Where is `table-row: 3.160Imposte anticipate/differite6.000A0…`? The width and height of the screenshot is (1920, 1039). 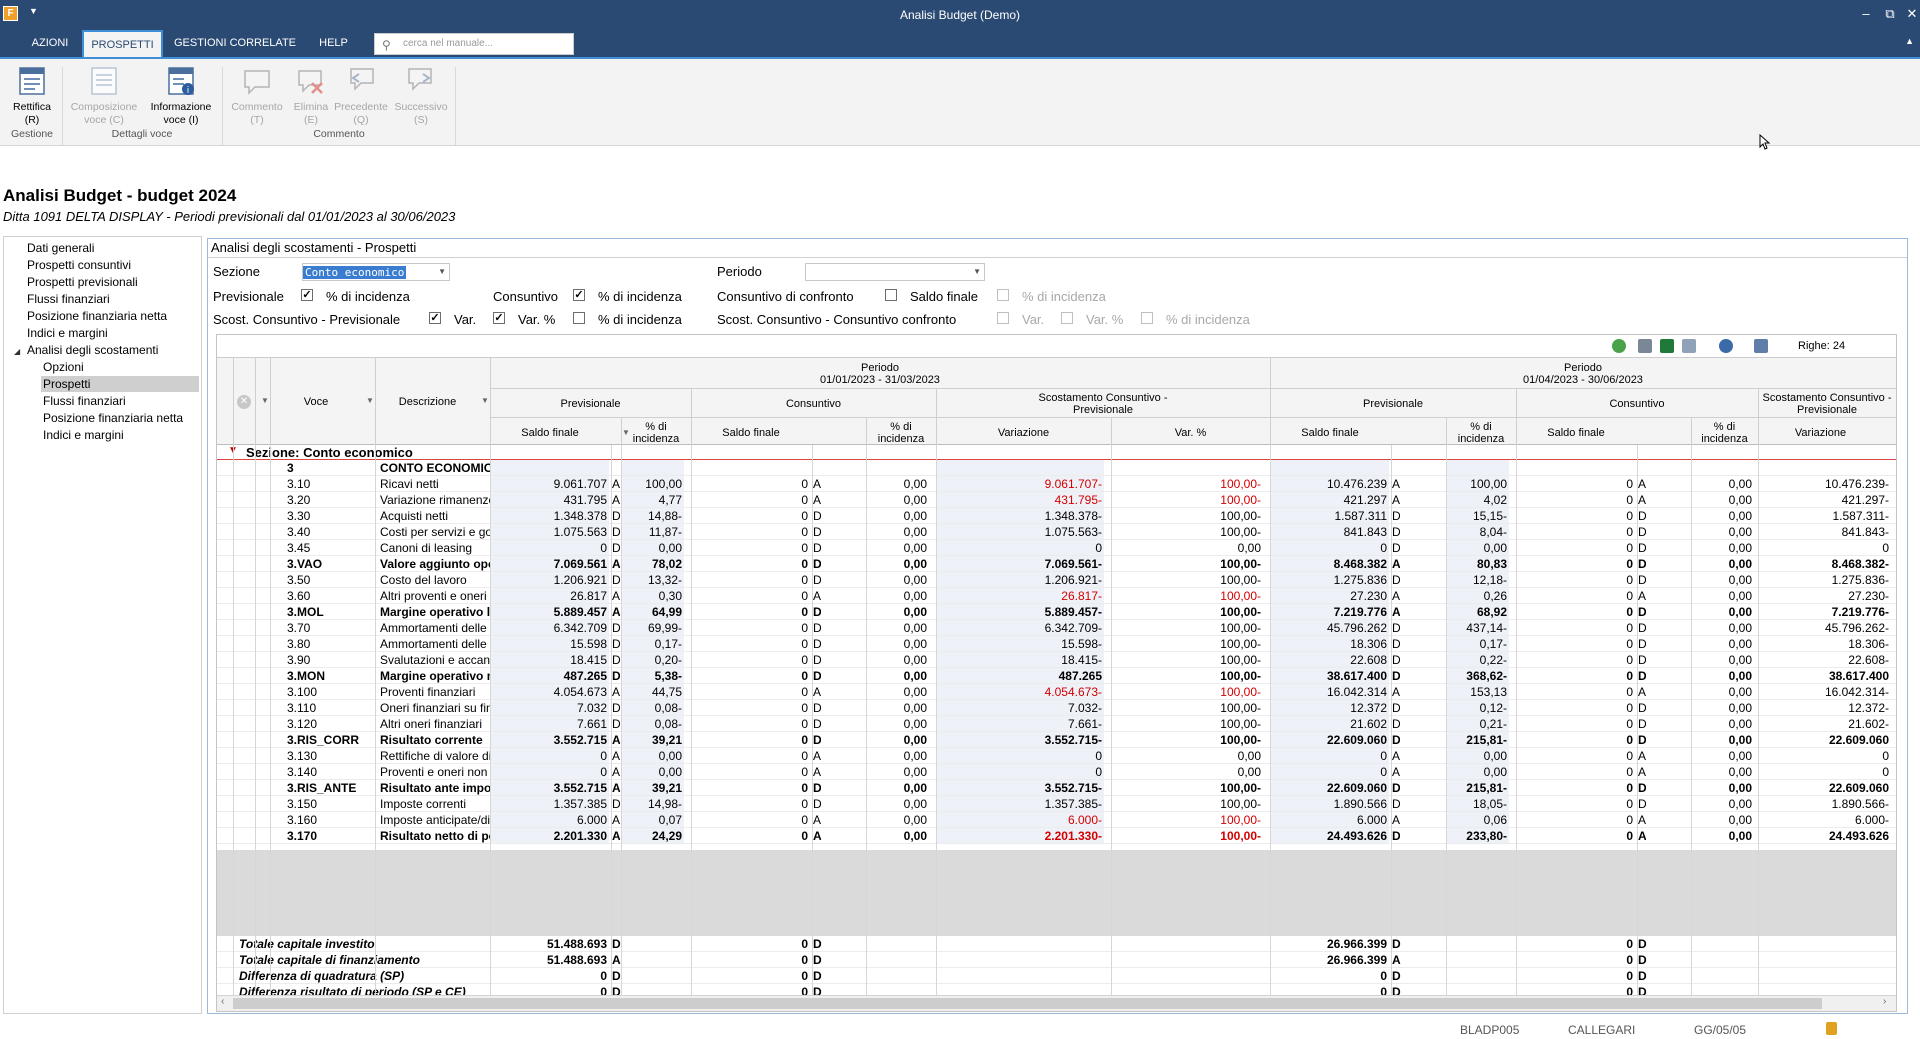 table-row: 3.160Imposte anticipate/differite6.000A0… is located at coordinates (1056, 820).